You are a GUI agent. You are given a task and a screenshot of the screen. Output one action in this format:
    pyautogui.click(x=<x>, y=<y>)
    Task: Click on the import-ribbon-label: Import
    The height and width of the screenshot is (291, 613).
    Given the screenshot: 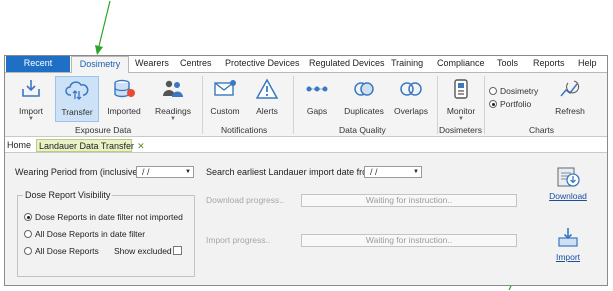 What is the action you would take?
    pyautogui.click(x=31, y=111)
    